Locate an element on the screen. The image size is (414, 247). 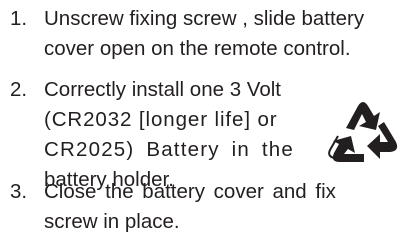
recycle-icon is located at coordinates (363, 132).